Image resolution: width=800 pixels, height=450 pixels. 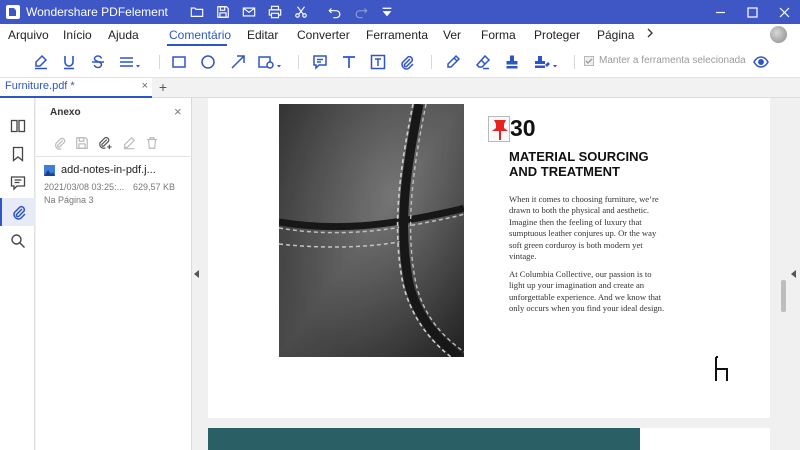 I want to click on chevron-right-icon, so click(x=650, y=34).